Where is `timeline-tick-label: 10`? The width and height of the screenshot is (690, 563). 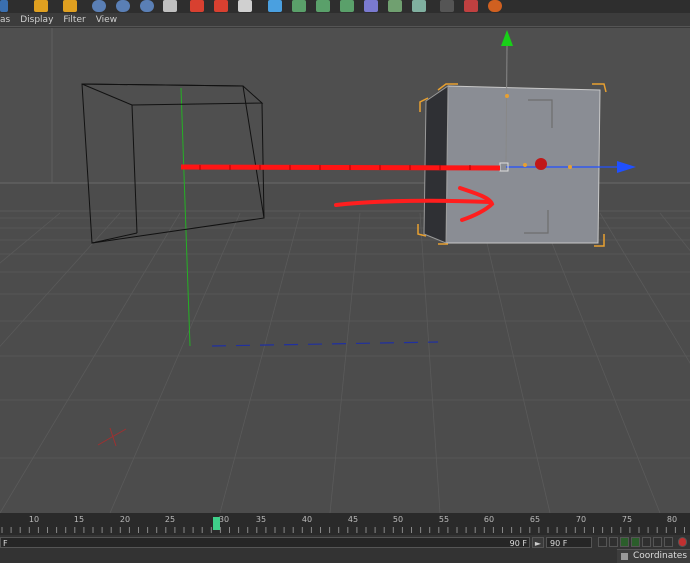
timeline-tick-label: 10 is located at coordinates (34, 519).